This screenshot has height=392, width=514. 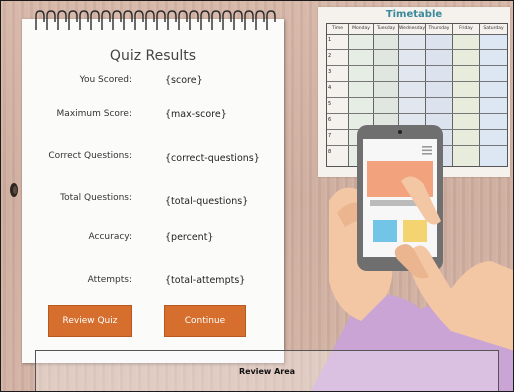 What do you see at coordinates (90, 156) in the screenshot?
I see `correct-questions-label: Correct Questions:` at bounding box center [90, 156].